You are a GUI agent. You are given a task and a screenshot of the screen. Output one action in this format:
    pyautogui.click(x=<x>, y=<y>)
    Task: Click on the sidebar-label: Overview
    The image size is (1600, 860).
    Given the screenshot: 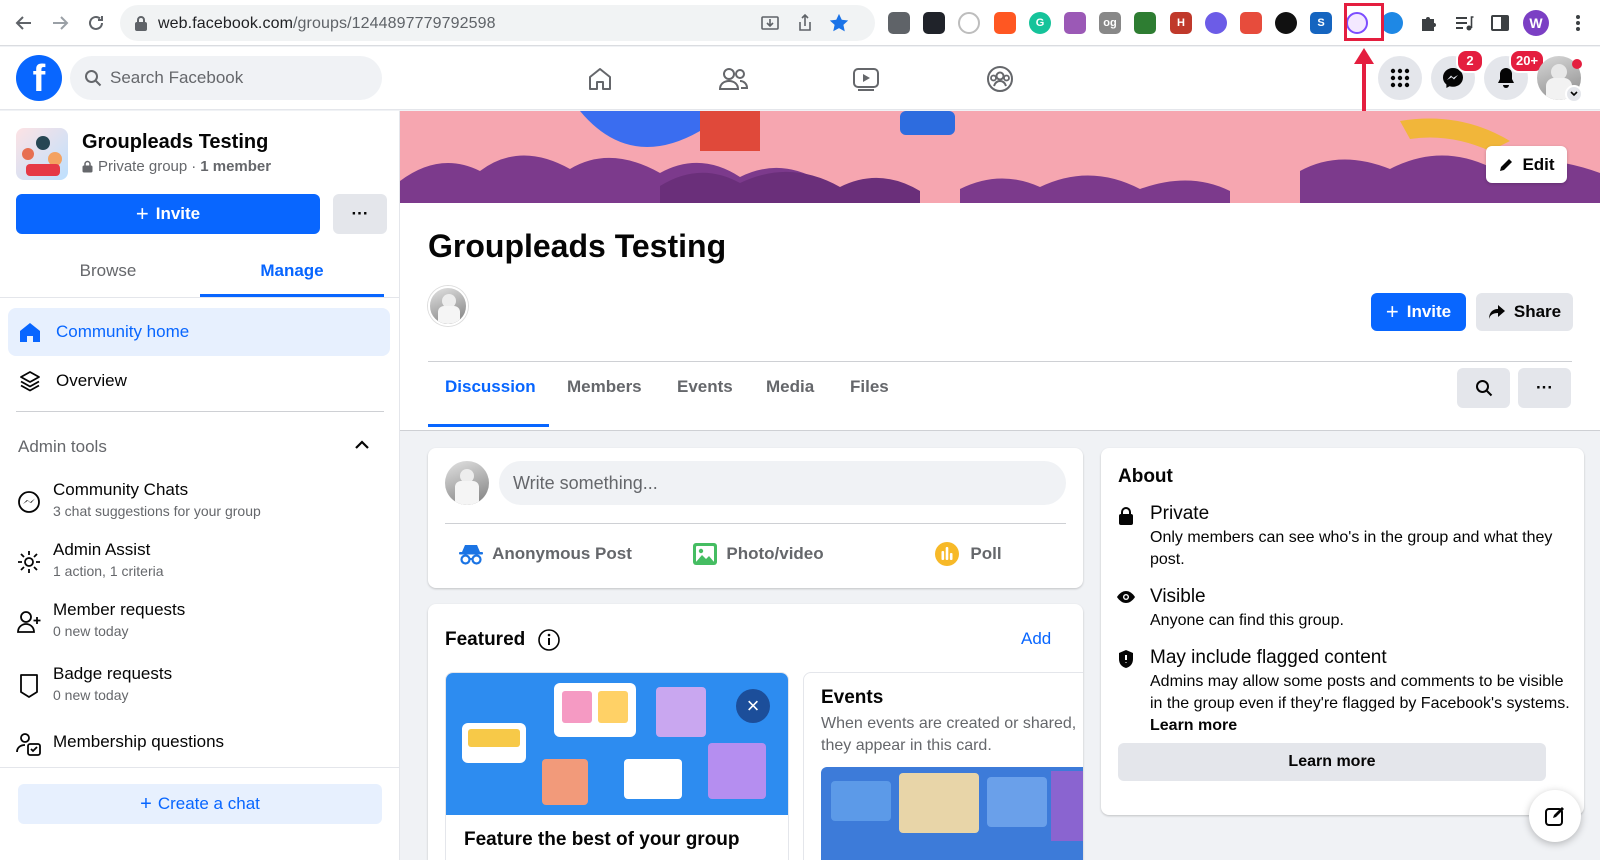 What is the action you would take?
    pyautogui.click(x=91, y=380)
    